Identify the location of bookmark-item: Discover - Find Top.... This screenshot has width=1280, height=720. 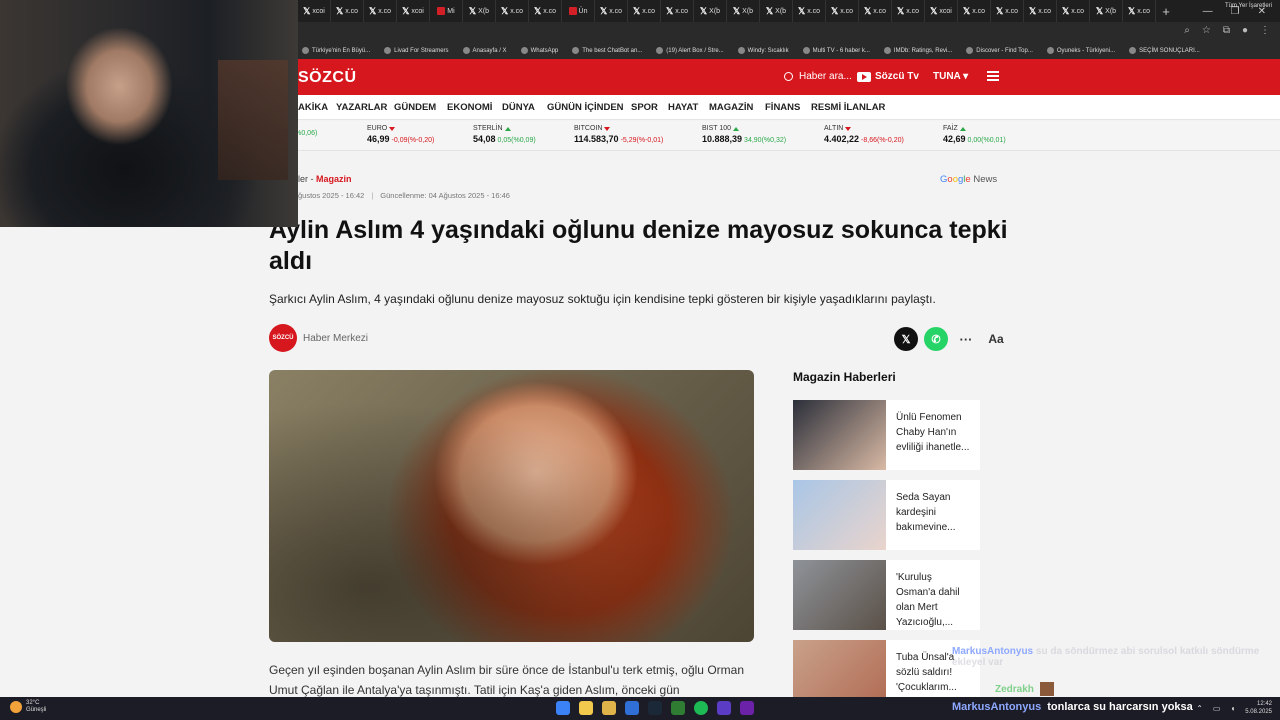
(999, 50).